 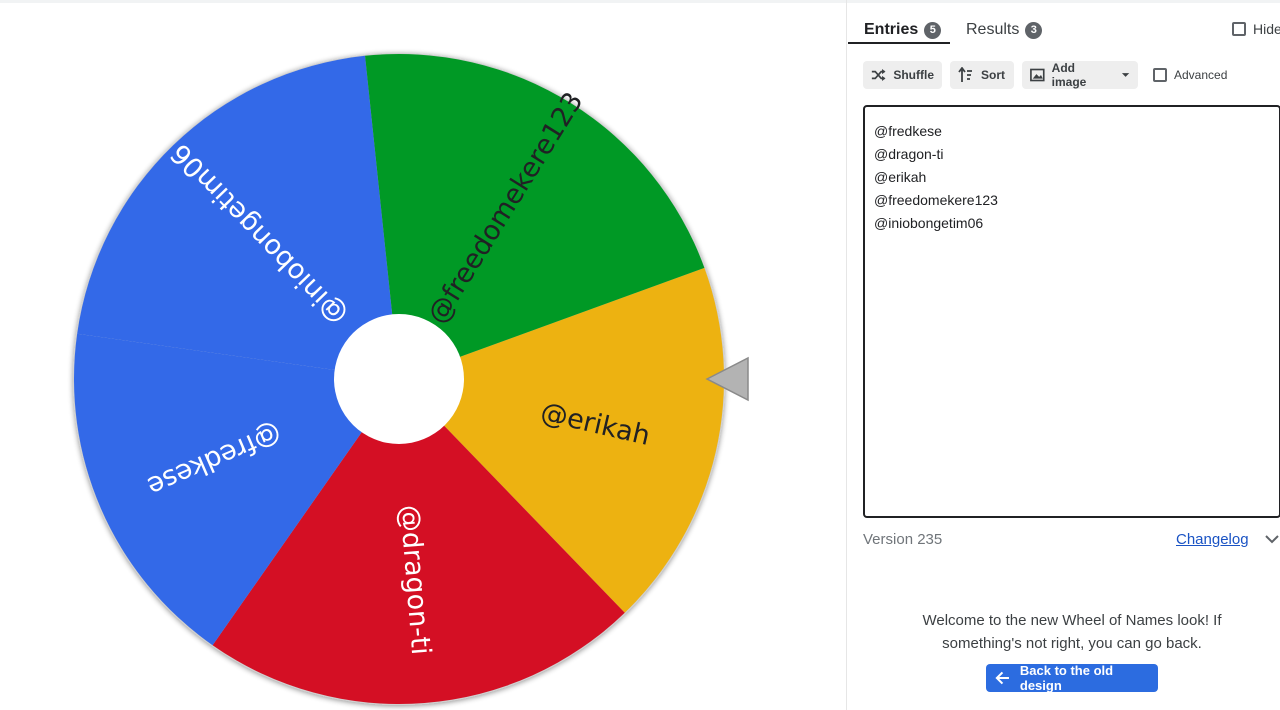 What do you see at coordinates (899, 43) in the screenshot?
I see `active-tab-indicator` at bounding box center [899, 43].